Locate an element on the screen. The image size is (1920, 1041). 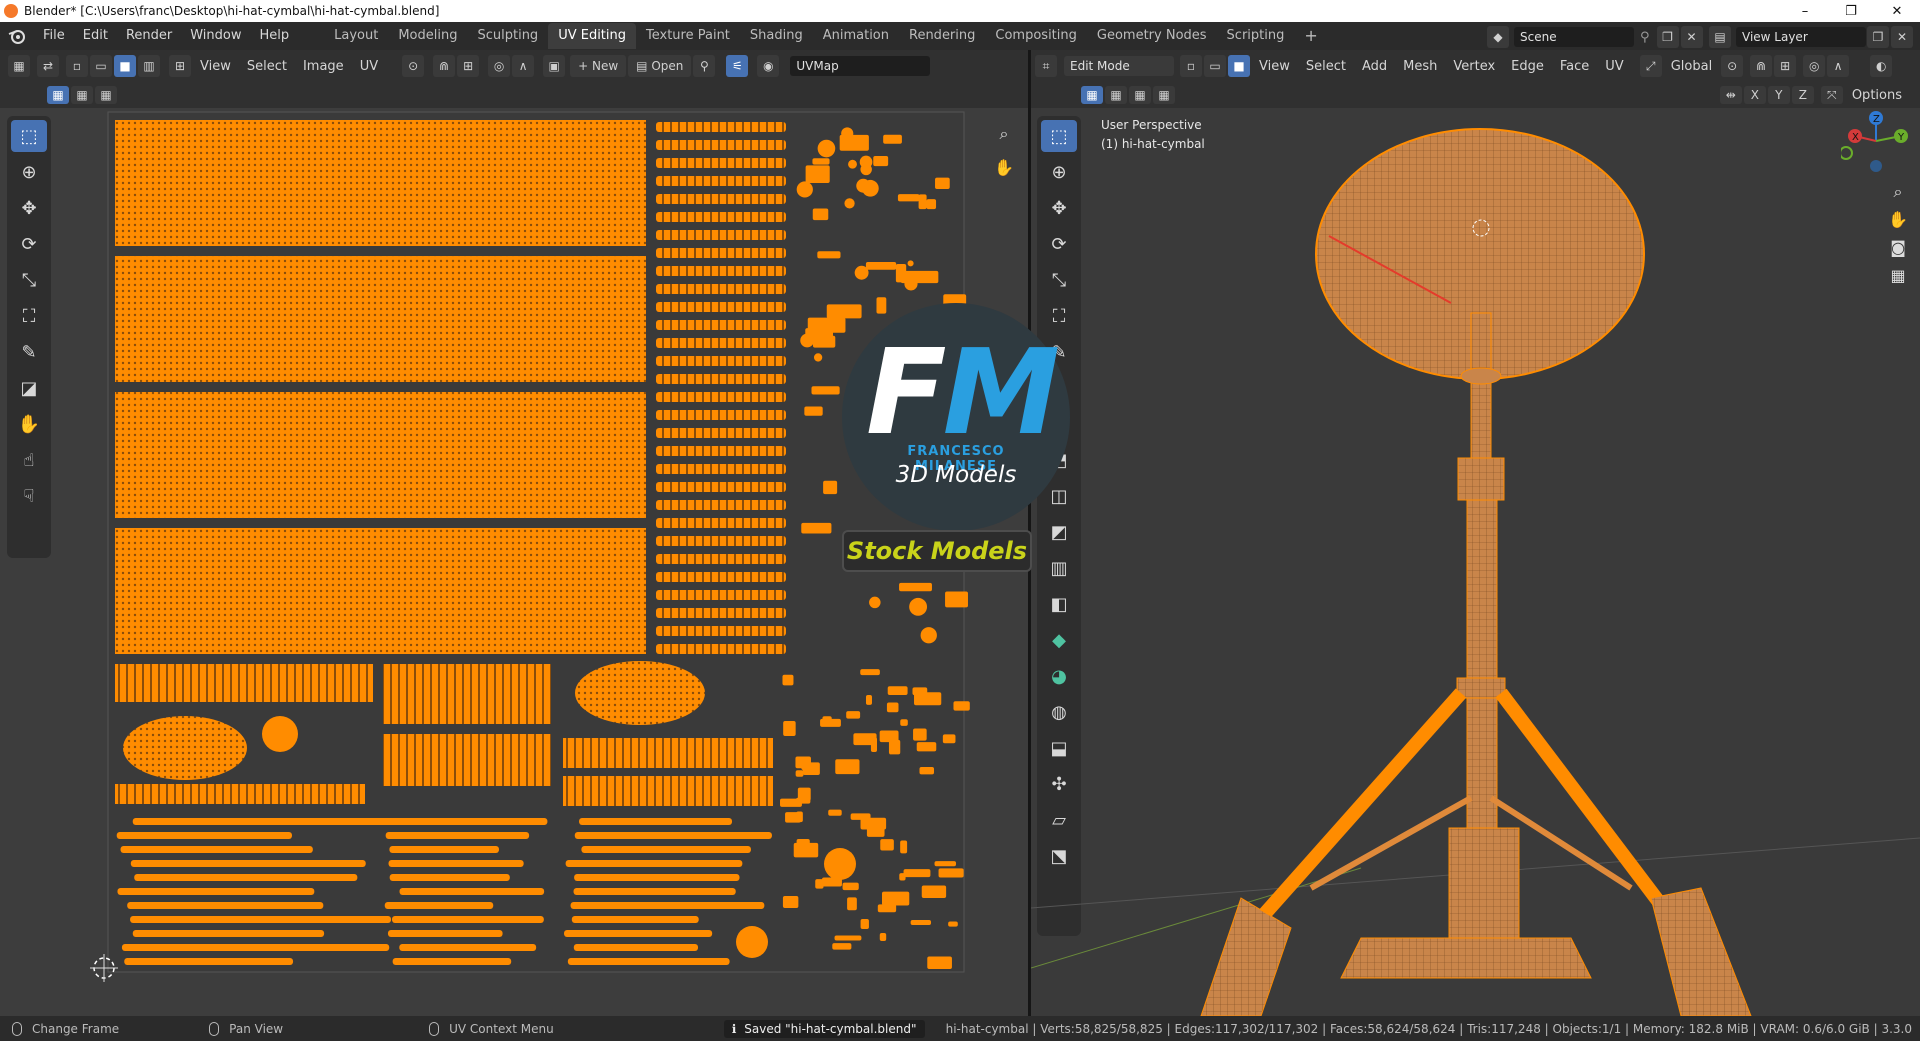
tab-geometry-nodes: Geometry Nodes is located at coordinates (1152, 36).